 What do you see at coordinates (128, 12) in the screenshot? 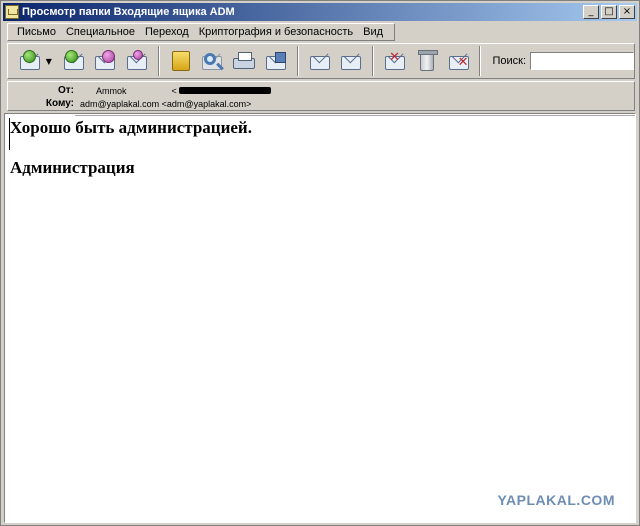
I see `window-title: Просмотр папки Входящие ящика ADM` at bounding box center [128, 12].